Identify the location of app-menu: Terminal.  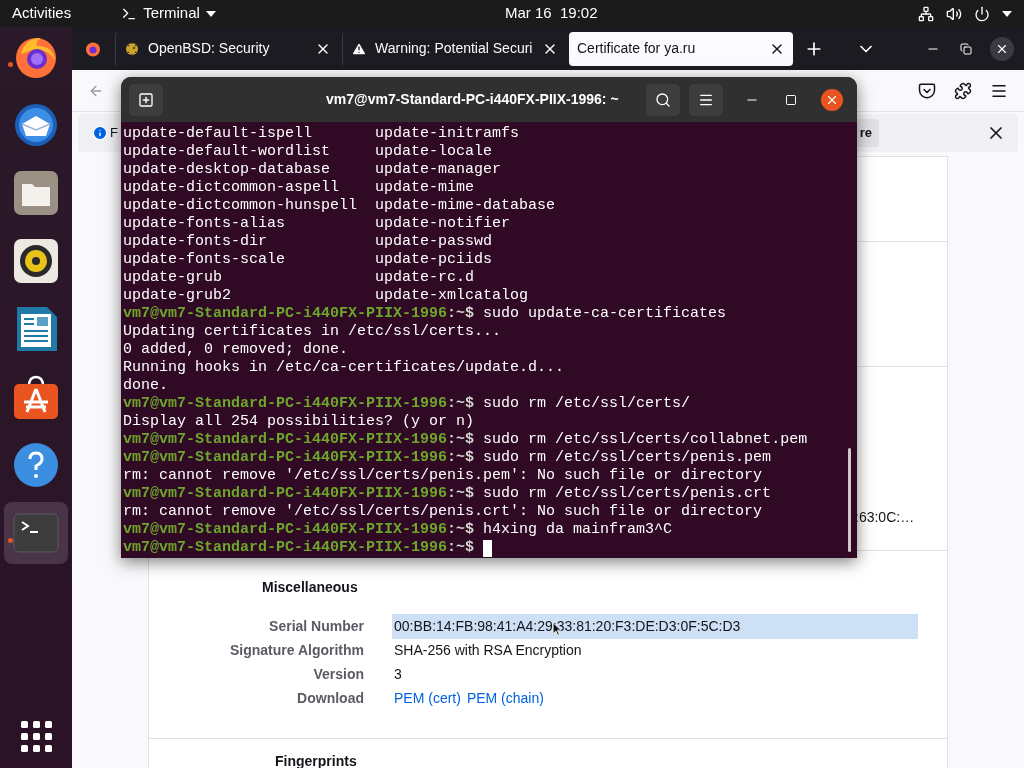
(168, 13).